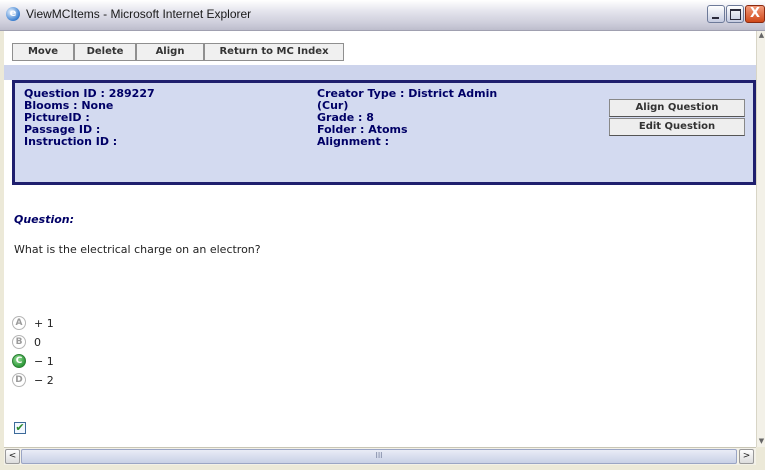 This screenshot has height=470, width=765. Describe the element at coordinates (19, 323) in the screenshot. I see `option-a-radio-icon: A` at that location.